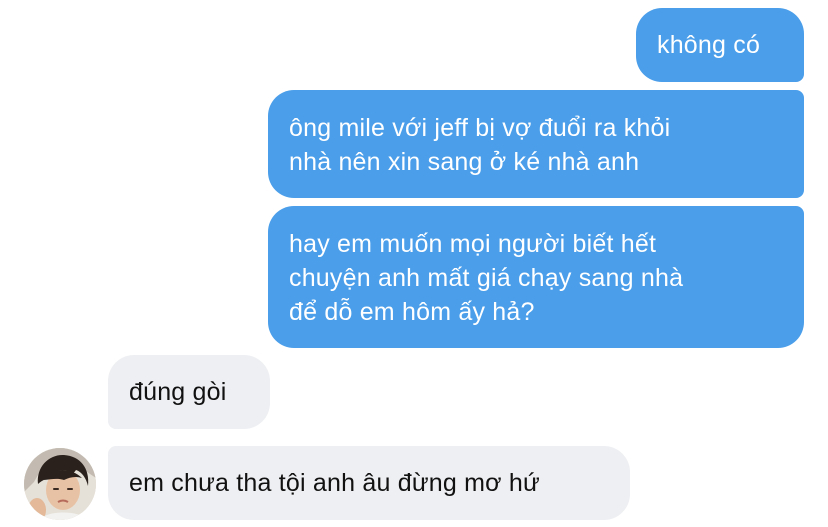 The width and height of the screenshot is (828, 527). I want to click on incoming-message-bubble: em chưa tha tội anh âu đừng mơ hứ, so click(369, 483).